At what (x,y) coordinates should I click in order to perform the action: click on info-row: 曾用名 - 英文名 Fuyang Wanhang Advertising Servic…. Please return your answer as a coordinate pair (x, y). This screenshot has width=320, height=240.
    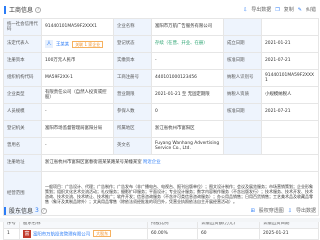
    Looking at the image, I should click on (161, 146).